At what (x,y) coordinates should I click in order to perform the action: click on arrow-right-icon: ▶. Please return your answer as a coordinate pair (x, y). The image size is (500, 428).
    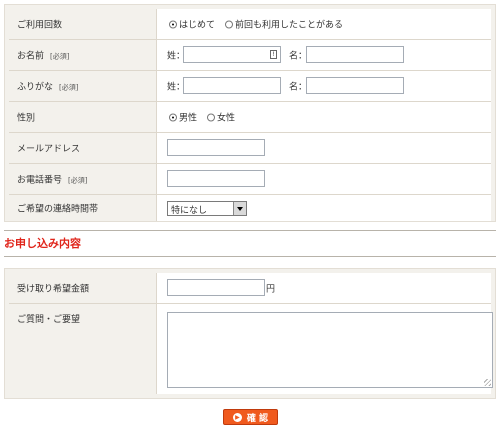
    Looking at the image, I should click on (237, 417).